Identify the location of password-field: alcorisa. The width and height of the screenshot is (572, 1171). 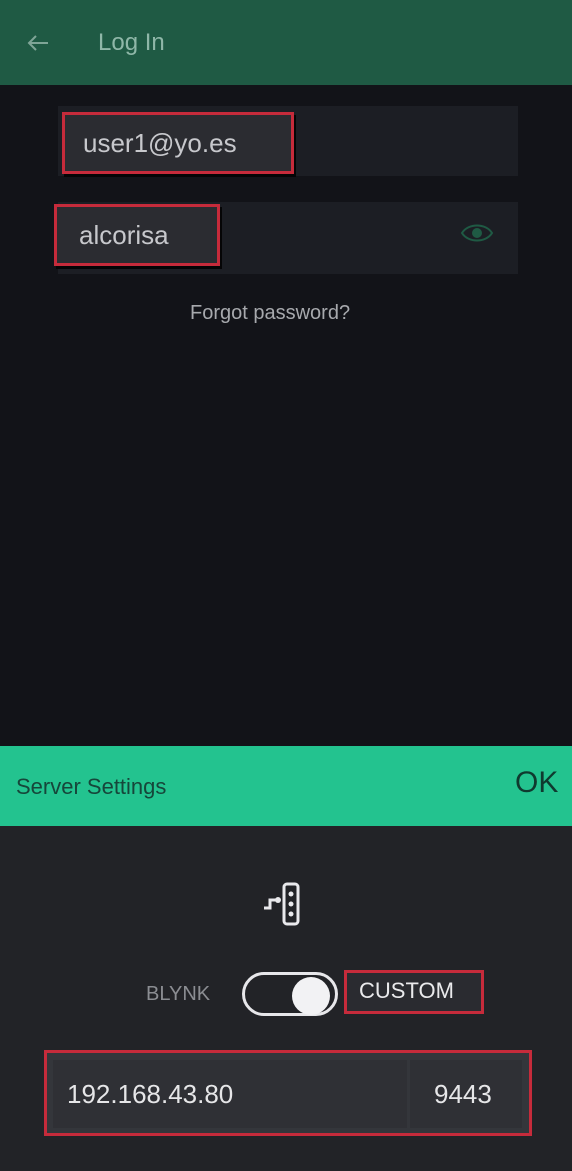
(137, 235).